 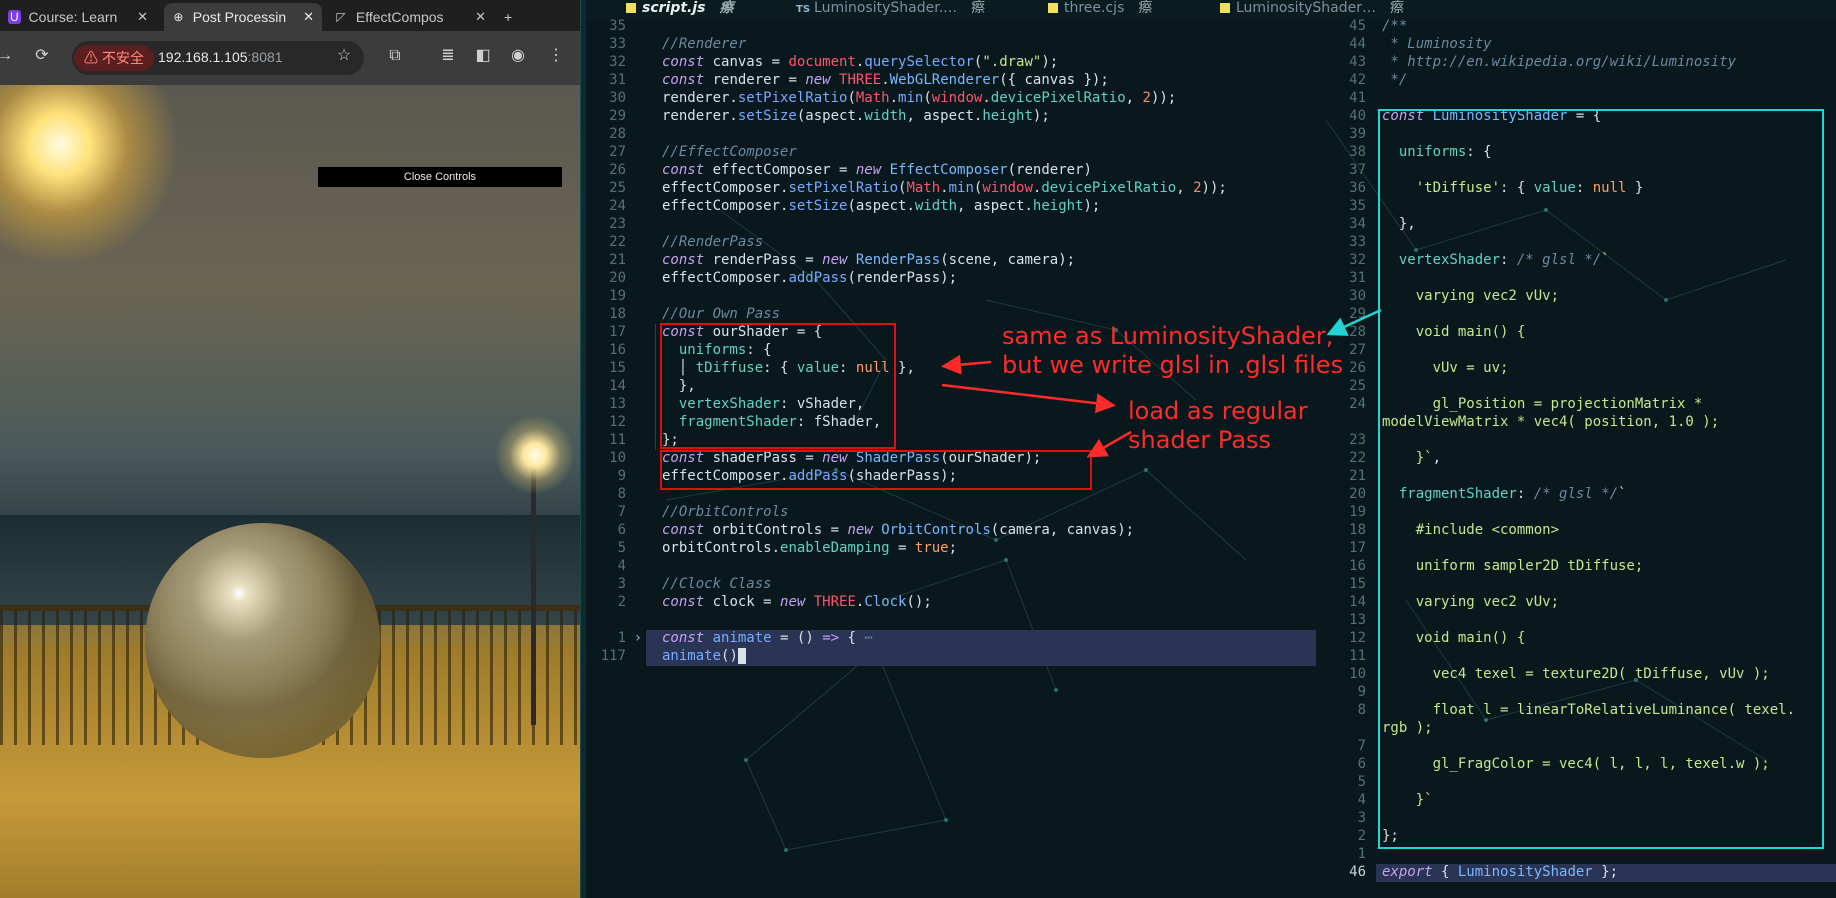 What do you see at coordinates (440, 177) in the screenshot?
I see `close-controls-button: Close Controls` at bounding box center [440, 177].